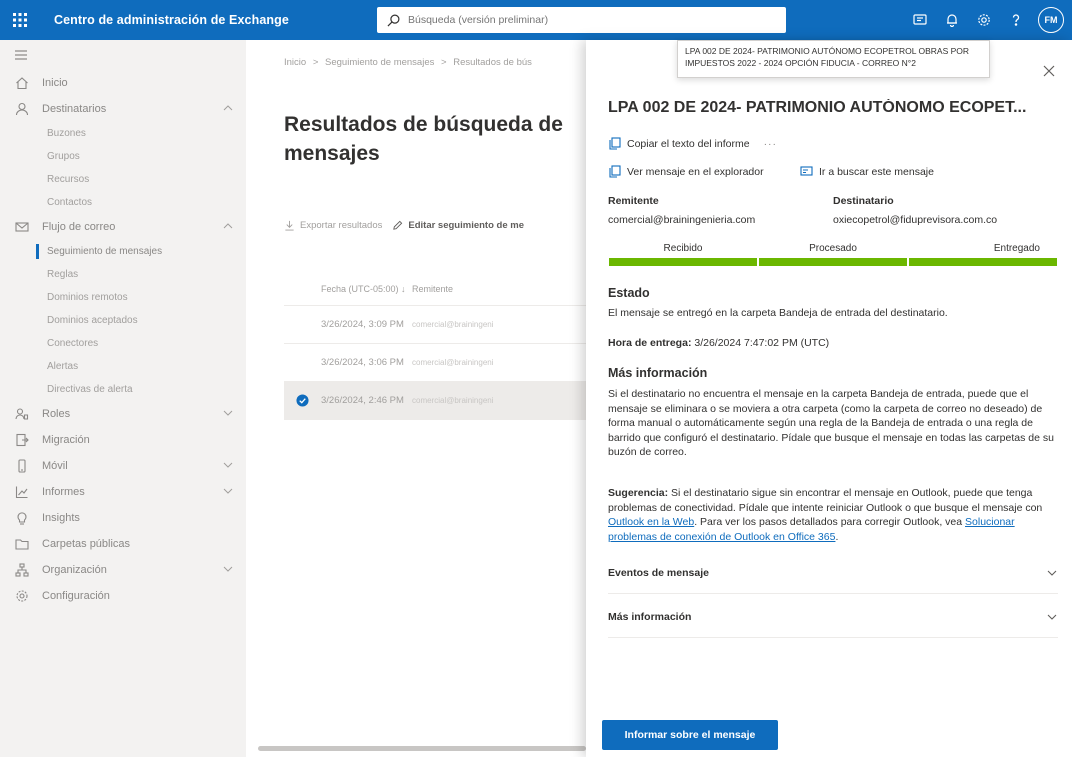  Describe the element at coordinates (1051, 20) in the screenshot. I see `avatar: FM` at that location.